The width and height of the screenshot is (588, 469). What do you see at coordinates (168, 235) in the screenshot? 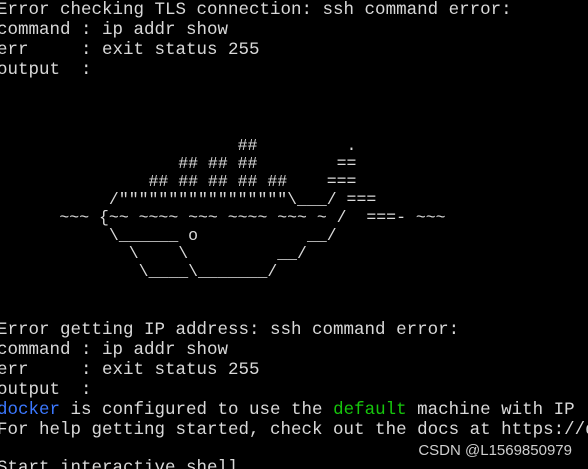
I see `whale-art-line: \______ o __/` at bounding box center [168, 235].